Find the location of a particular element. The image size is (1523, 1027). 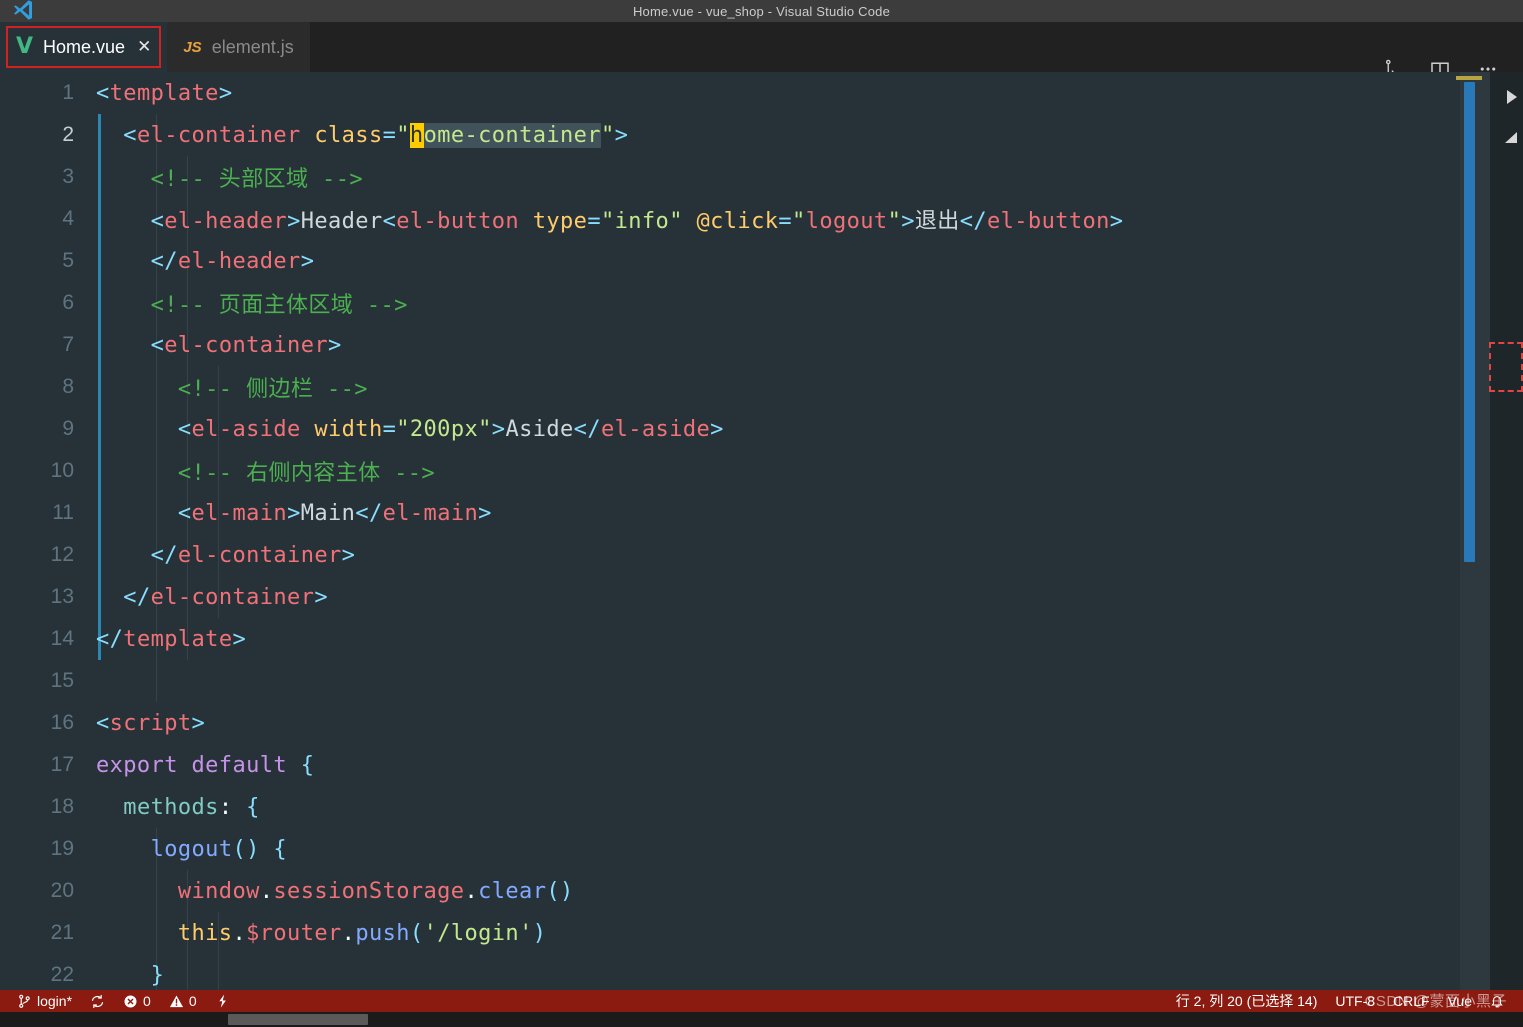

tab-element-js: JS element.js is located at coordinates (238, 47).